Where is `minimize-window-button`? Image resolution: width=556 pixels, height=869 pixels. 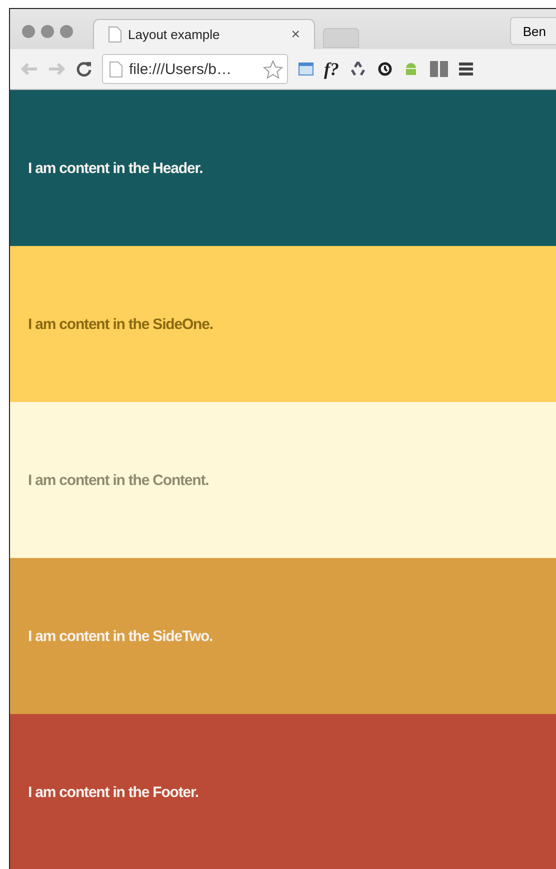
minimize-window-button is located at coordinates (47, 31).